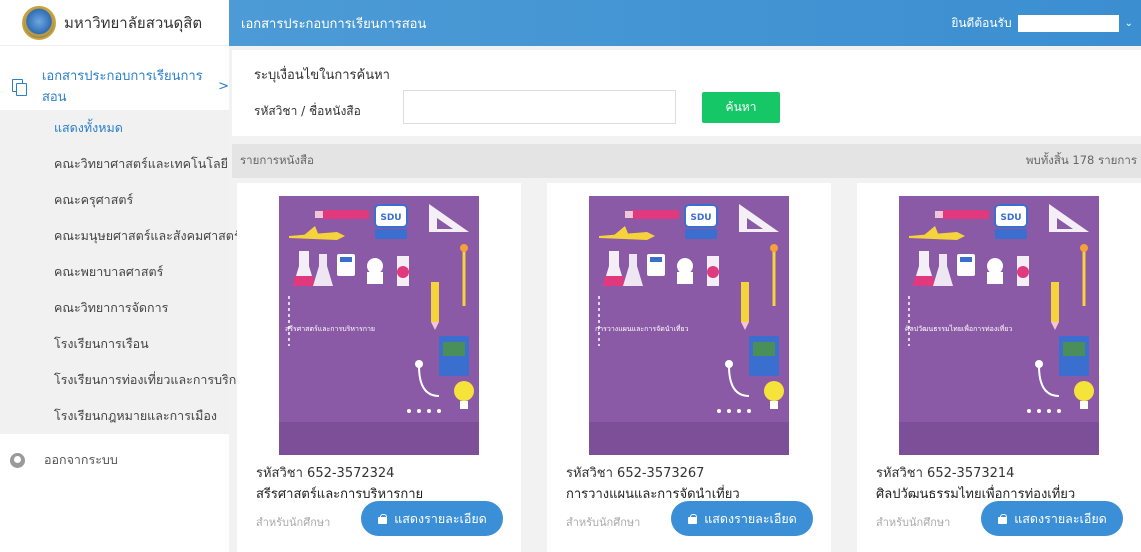  What do you see at coordinates (325, 473) in the screenshot?
I see `book-code: รหัสวิชา 652-3572324` at bounding box center [325, 473].